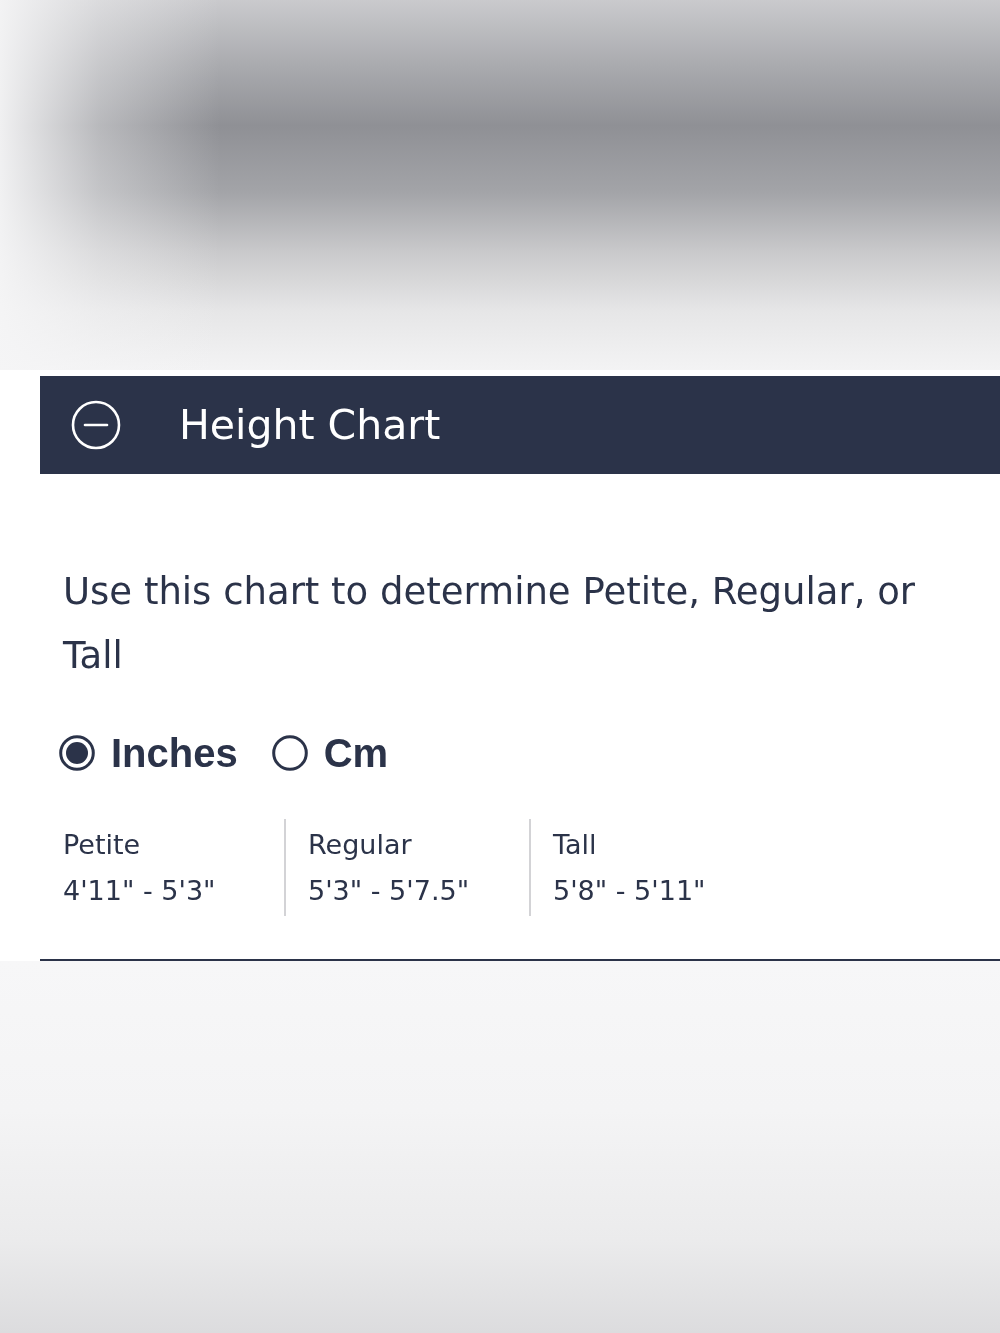 This screenshot has height=1333, width=1000. What do you see at coordinates (148, 753) in the screenshot?
I see `unit-radio: Inches` at bounding box center [148, 753].